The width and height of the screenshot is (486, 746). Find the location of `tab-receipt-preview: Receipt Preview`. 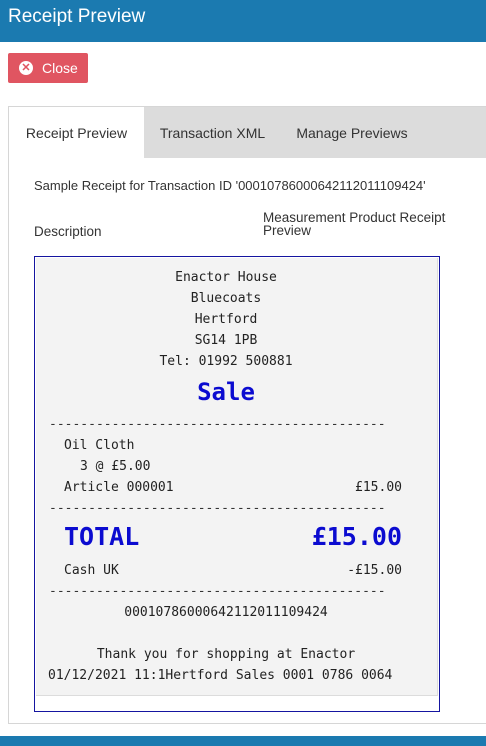

tab-receipt-preview: Receipt Preview is located at coordinates (76, 132).